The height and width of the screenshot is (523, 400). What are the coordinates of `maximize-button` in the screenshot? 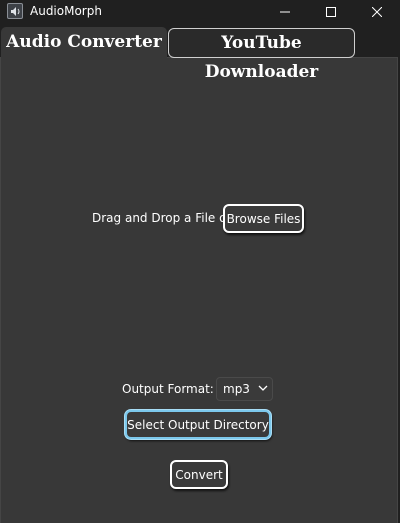 It's located at (331, 11).